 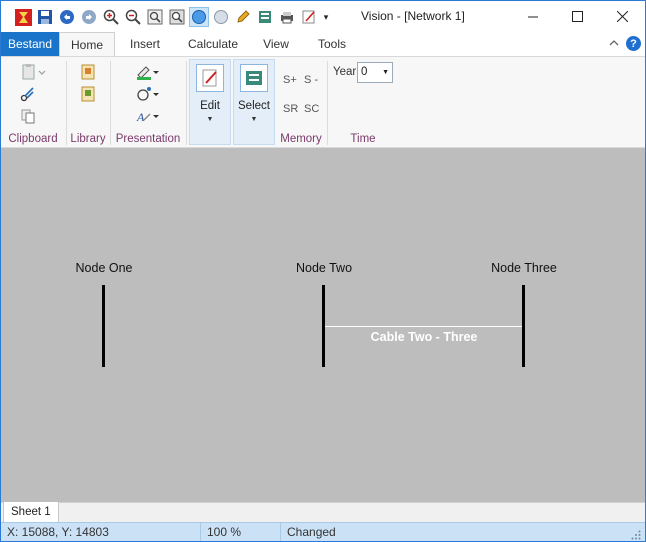 I want to click on group-memory: S+ S - SR SC Memory, so click(x=301, y=102).